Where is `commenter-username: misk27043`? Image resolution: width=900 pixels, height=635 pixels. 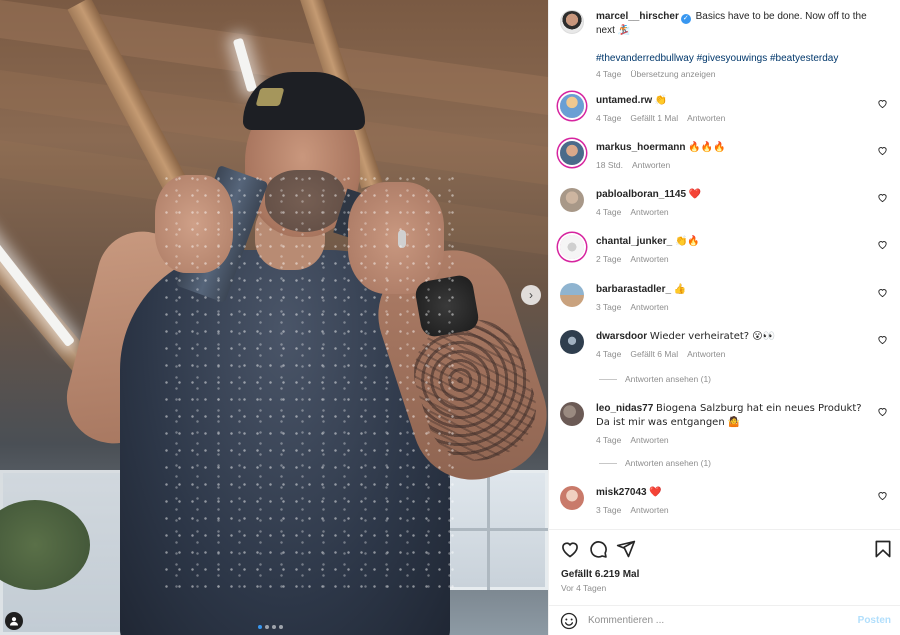 commenter-username: misk27043 is located at coordinates (621, 492).